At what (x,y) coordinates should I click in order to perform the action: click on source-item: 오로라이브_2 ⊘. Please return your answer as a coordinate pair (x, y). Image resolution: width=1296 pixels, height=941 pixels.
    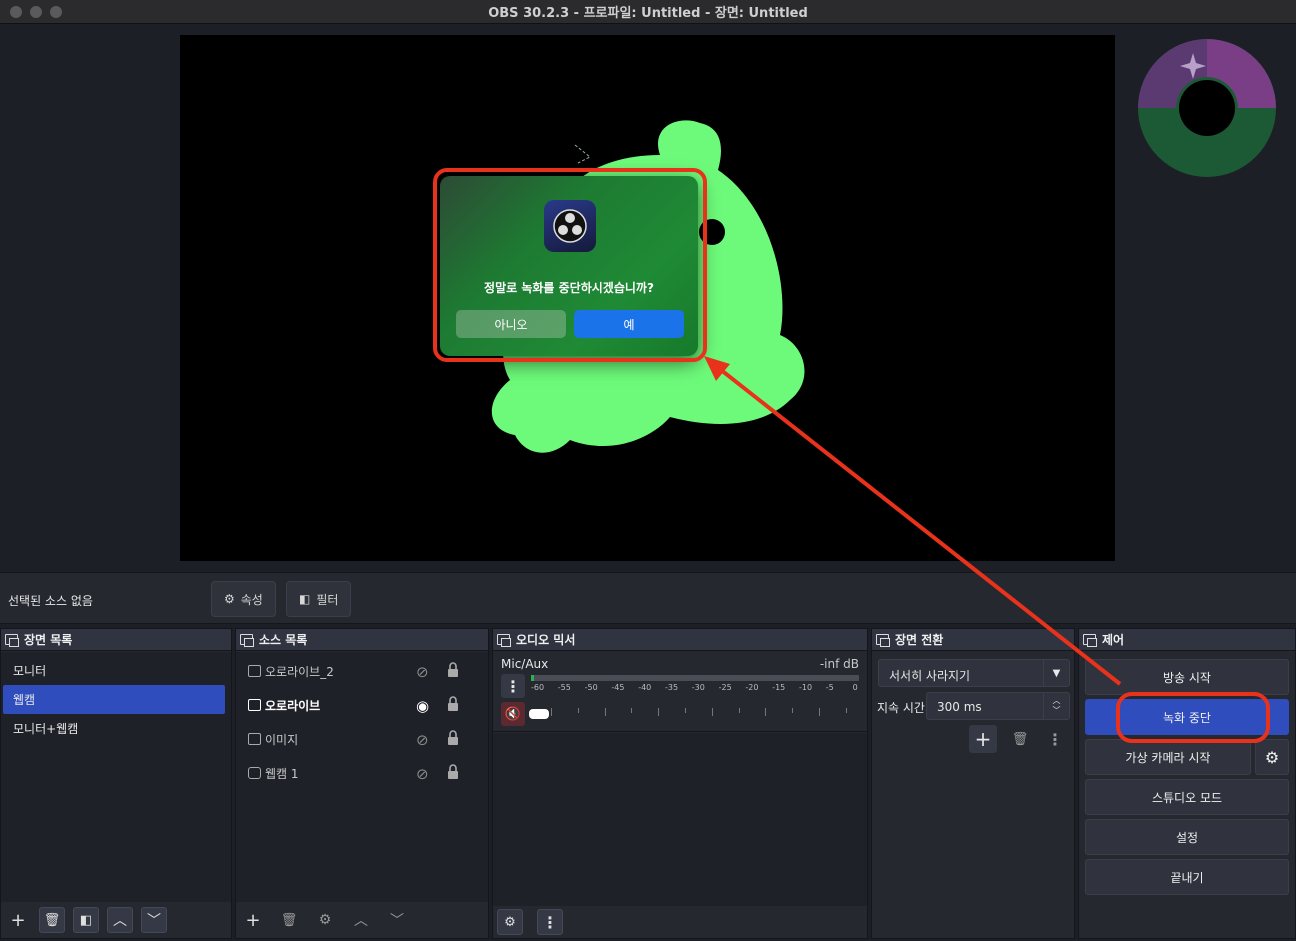
    Looking at the image, I should click on (362, 671).